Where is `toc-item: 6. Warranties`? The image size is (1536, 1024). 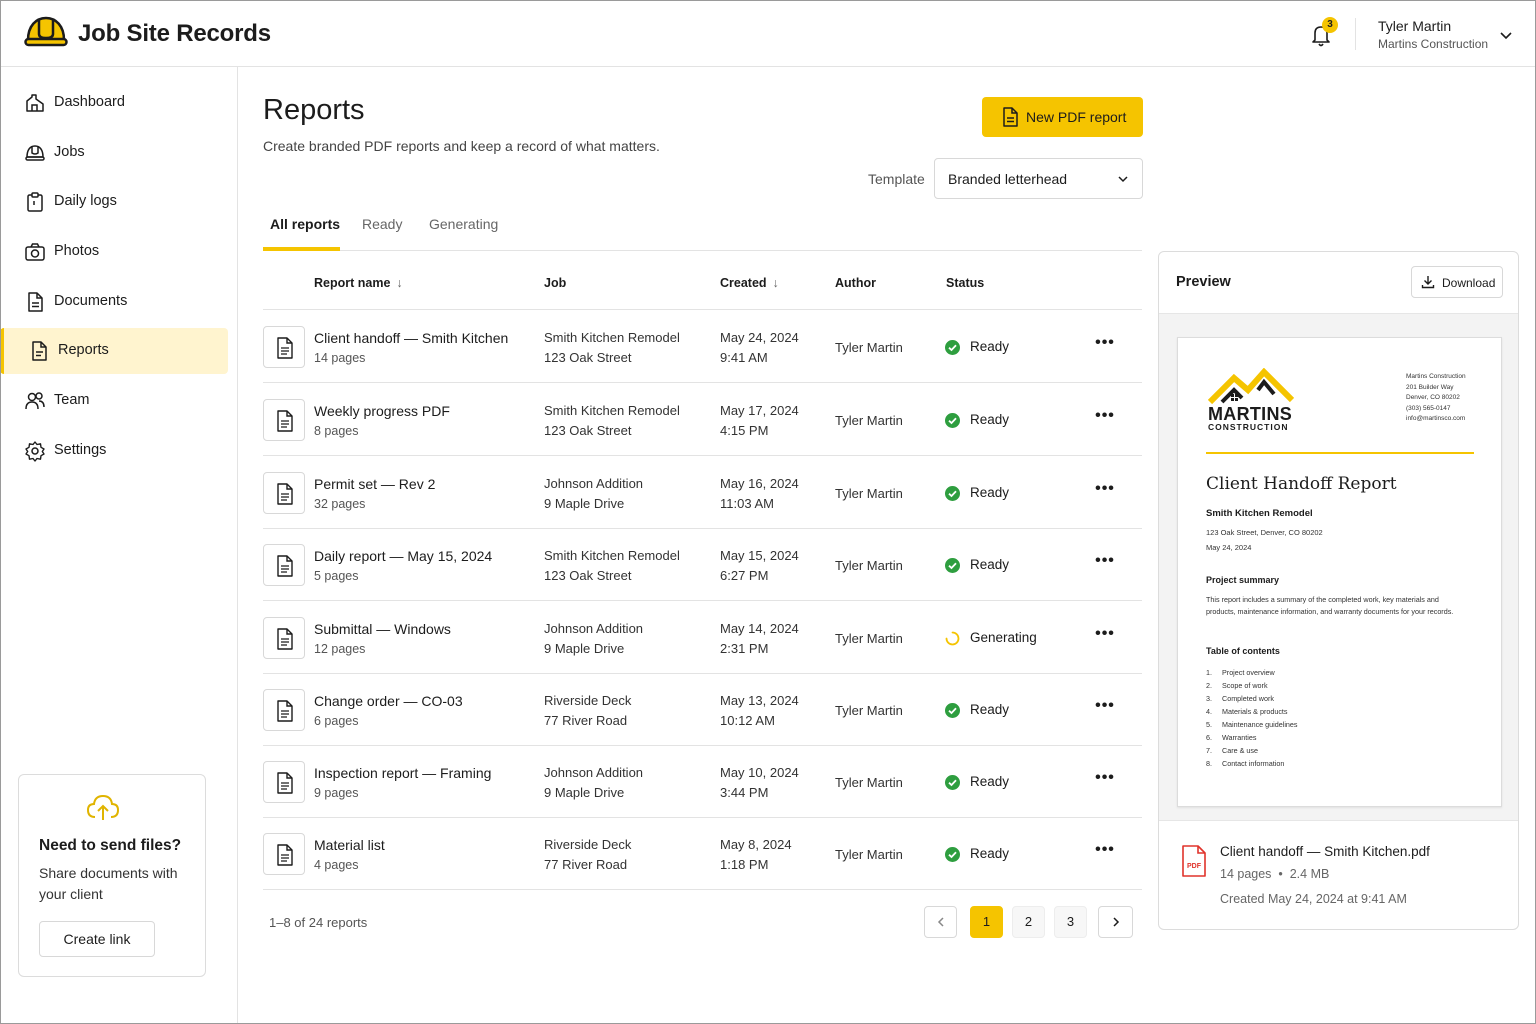
toc-item: 6. Warranties is located at coordinates (1252, 737).